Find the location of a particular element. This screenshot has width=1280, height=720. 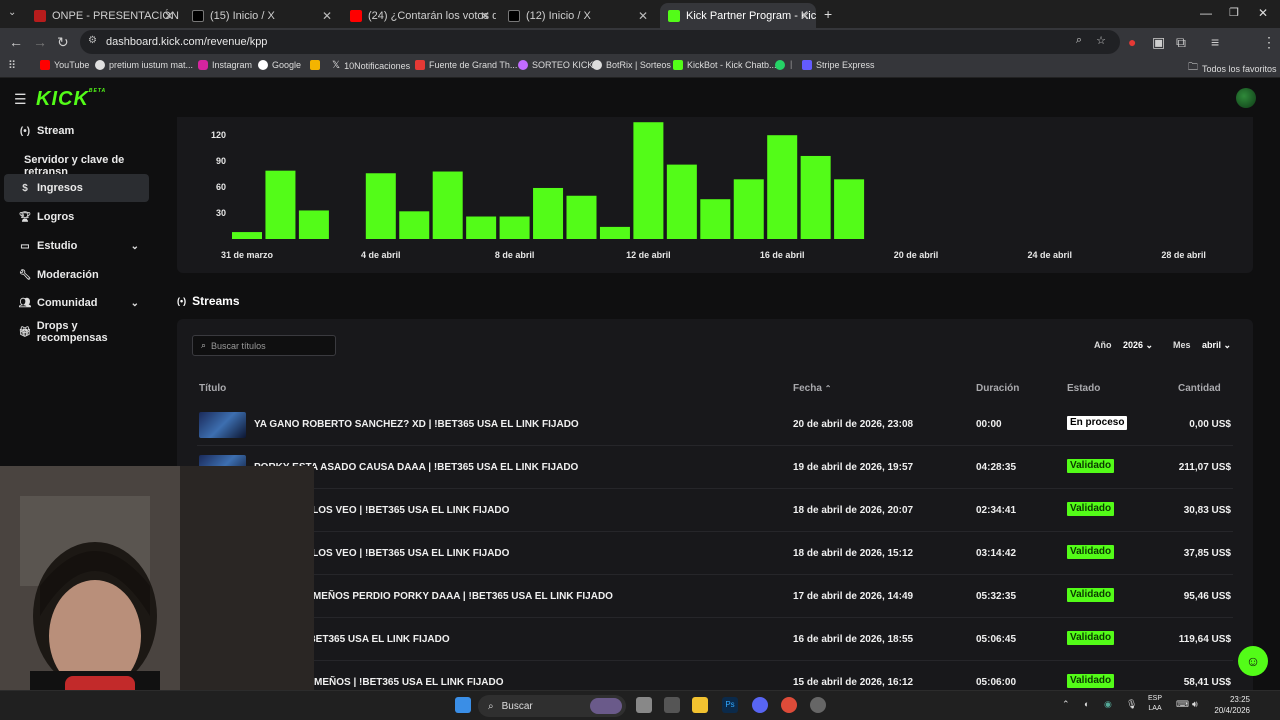

task-view-icon is located at coordinates (644, 705).